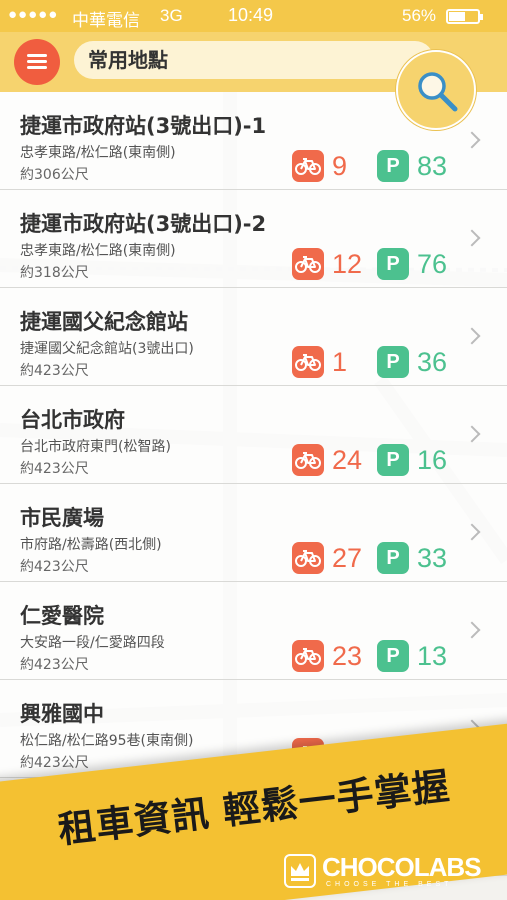 The image size is (507, 900). I want to click on available-bikes-count: 12, so click(347, 264).